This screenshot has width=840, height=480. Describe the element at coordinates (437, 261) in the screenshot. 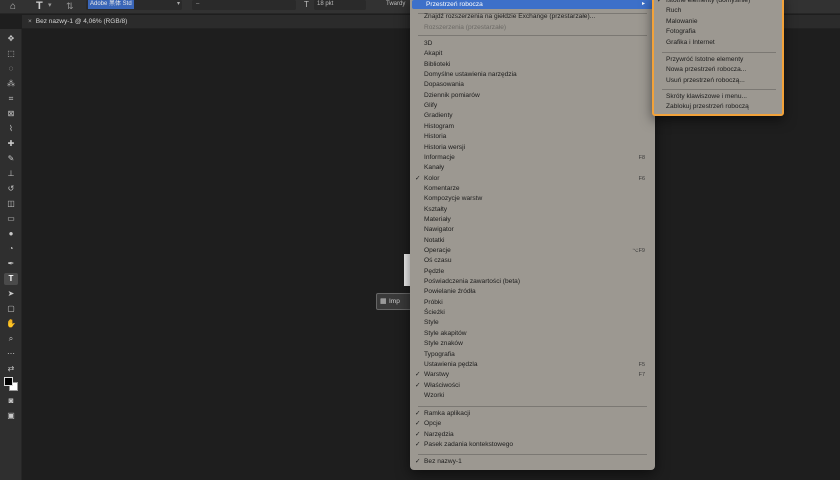

I see `menu-item-panel: Oś czasu` at that location.